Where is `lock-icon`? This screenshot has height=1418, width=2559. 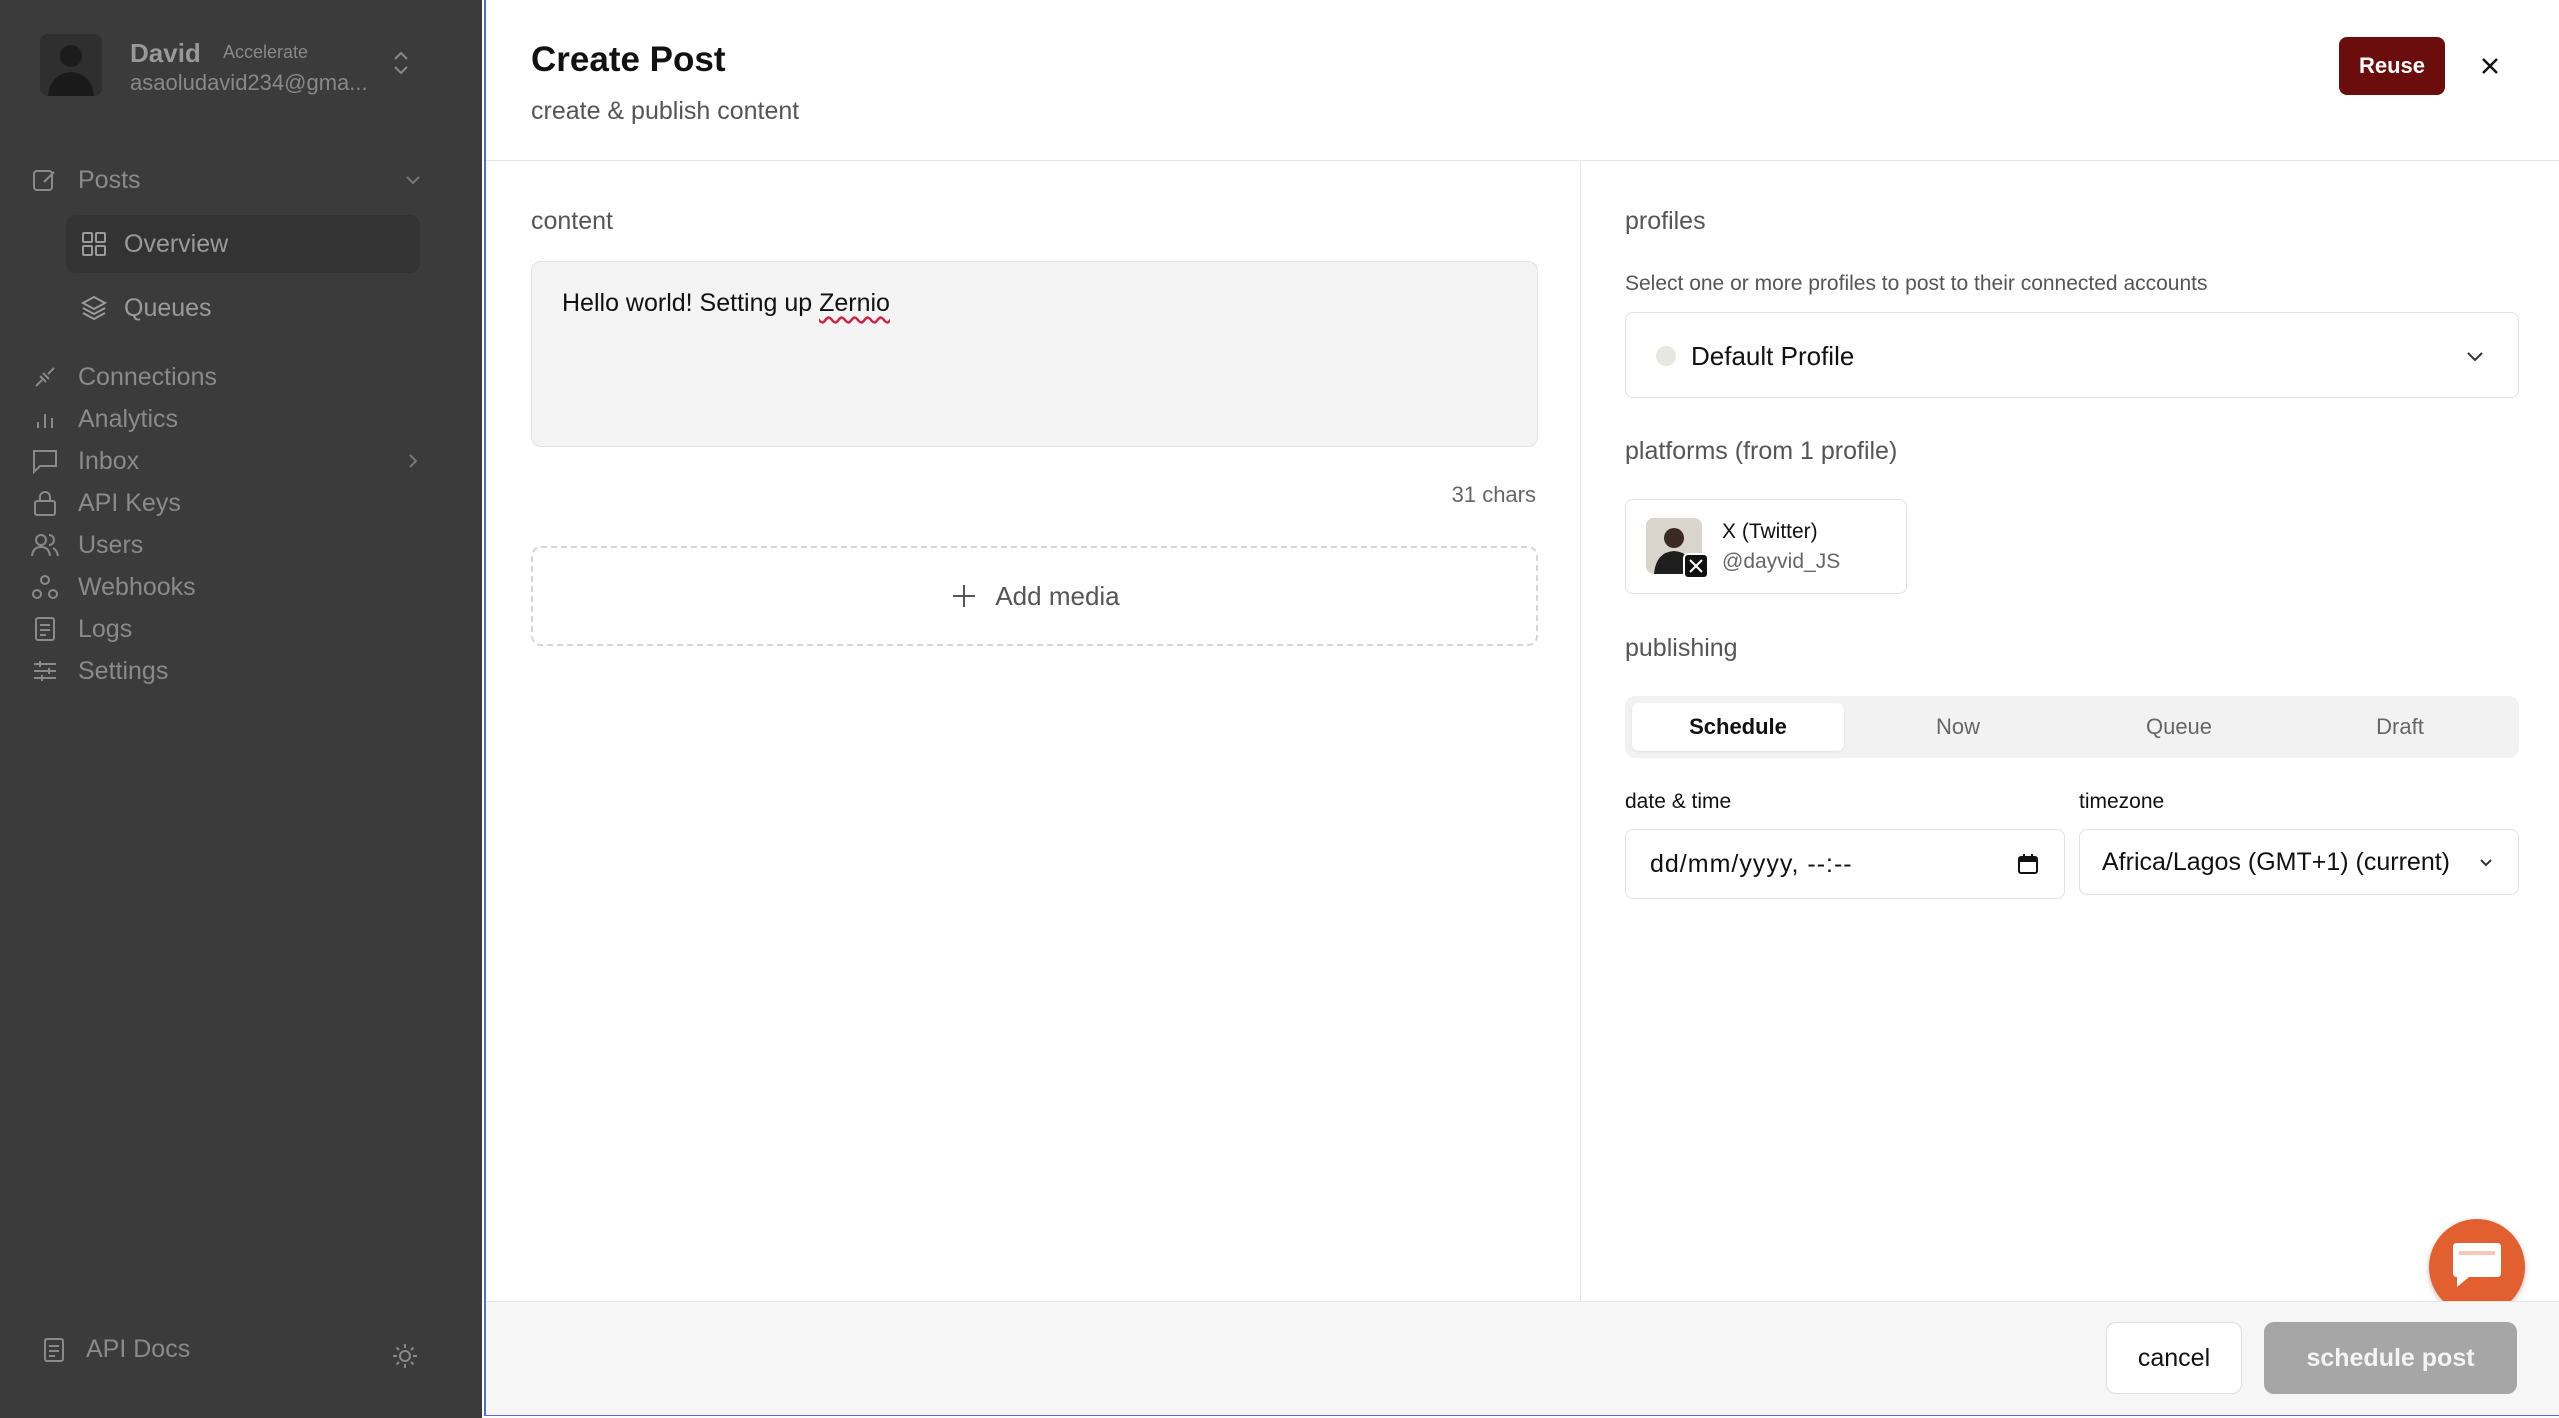
lock-icon is located at coordinates (45, 503).